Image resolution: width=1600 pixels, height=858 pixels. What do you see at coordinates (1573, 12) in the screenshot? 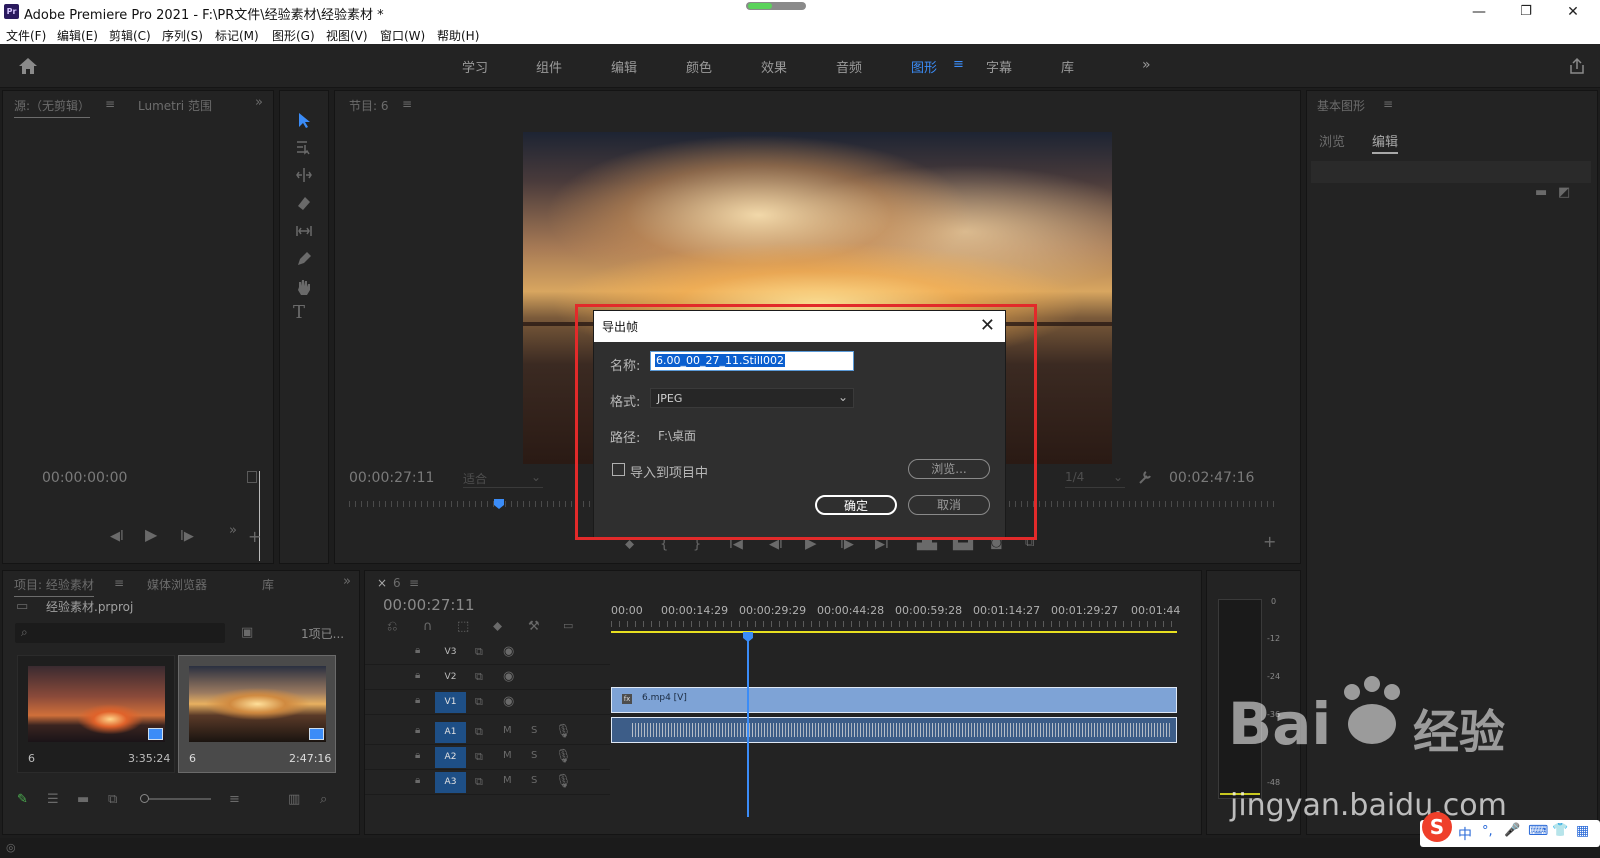
I see `close-window-button: ✕` at bounding box center [1573, 12].